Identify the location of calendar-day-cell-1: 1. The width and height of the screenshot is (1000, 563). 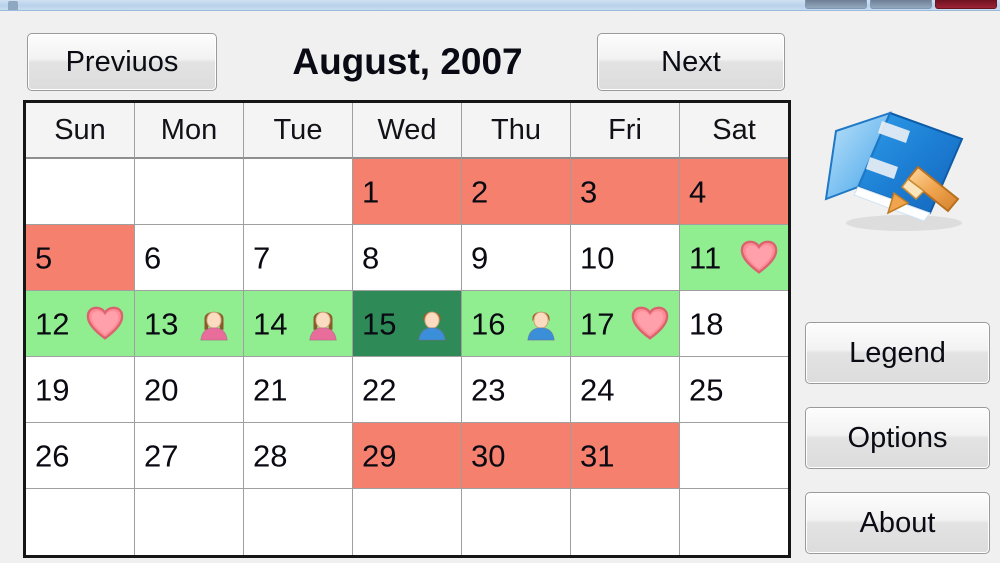
(407, 192).